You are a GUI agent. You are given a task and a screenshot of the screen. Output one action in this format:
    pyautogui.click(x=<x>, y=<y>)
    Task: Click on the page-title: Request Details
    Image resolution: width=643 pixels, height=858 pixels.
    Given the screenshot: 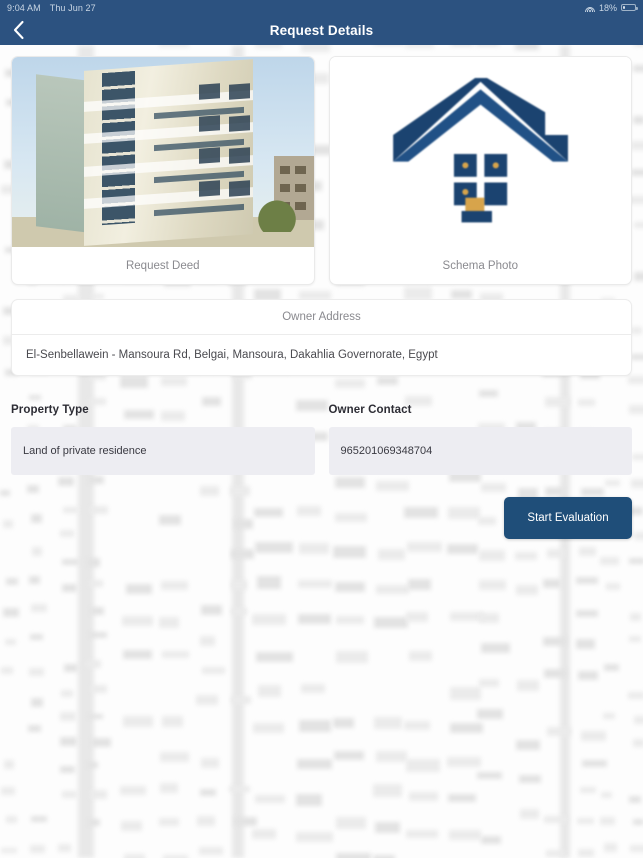 What is the action you would take?
    pyautogui.click(x=321, y=30)
    